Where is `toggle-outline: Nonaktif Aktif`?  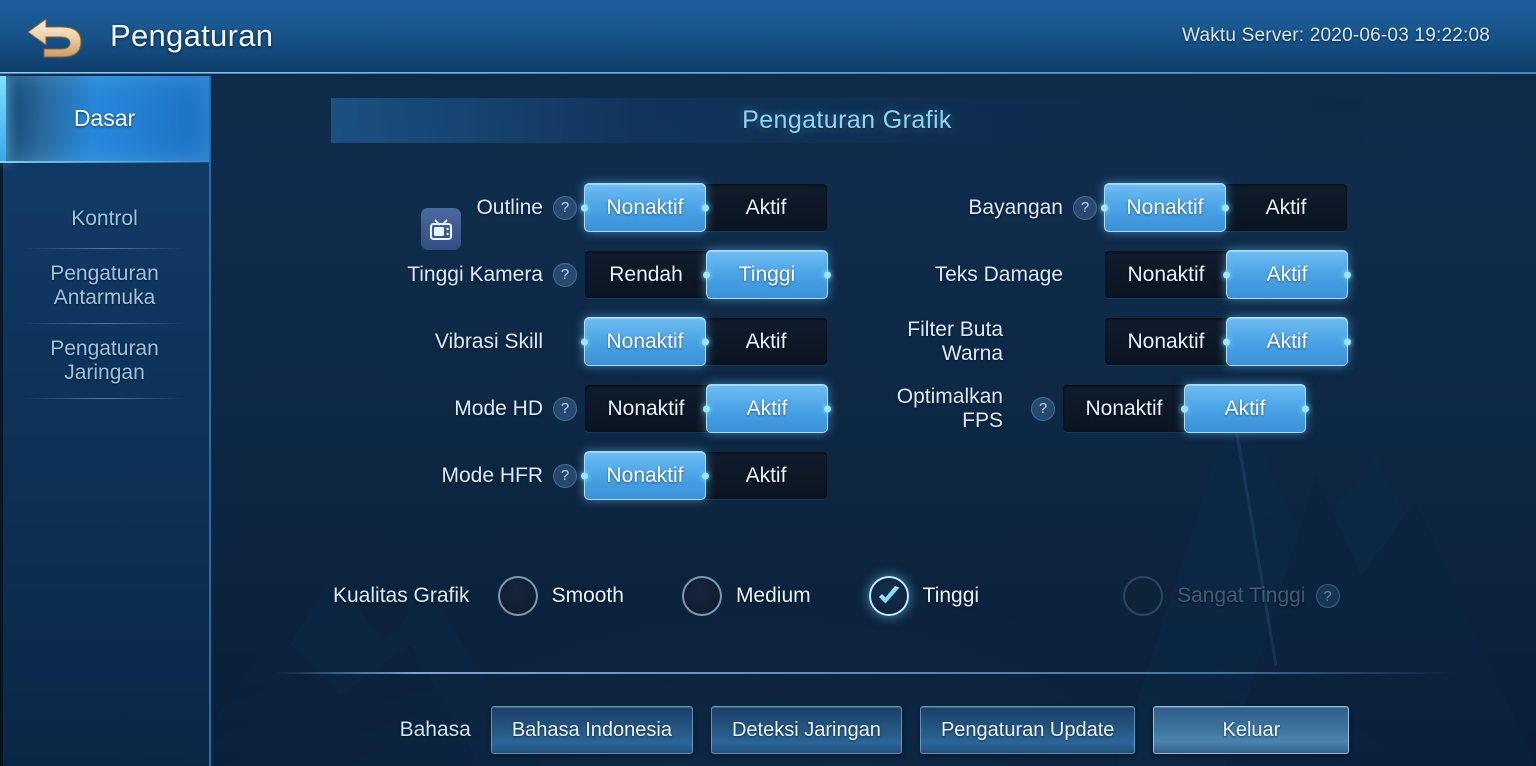 toggle-outline: Nonaktif Aktif is located at coordinates (705, 207).